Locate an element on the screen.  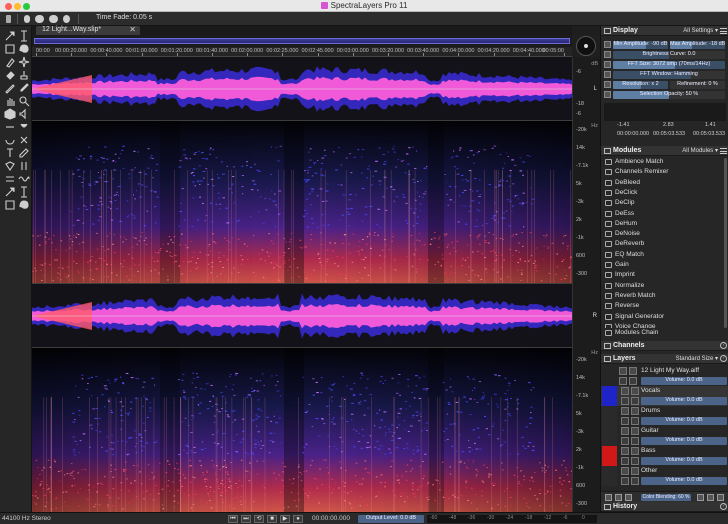
module-item: Normalize is located at coordinates (664, 286).